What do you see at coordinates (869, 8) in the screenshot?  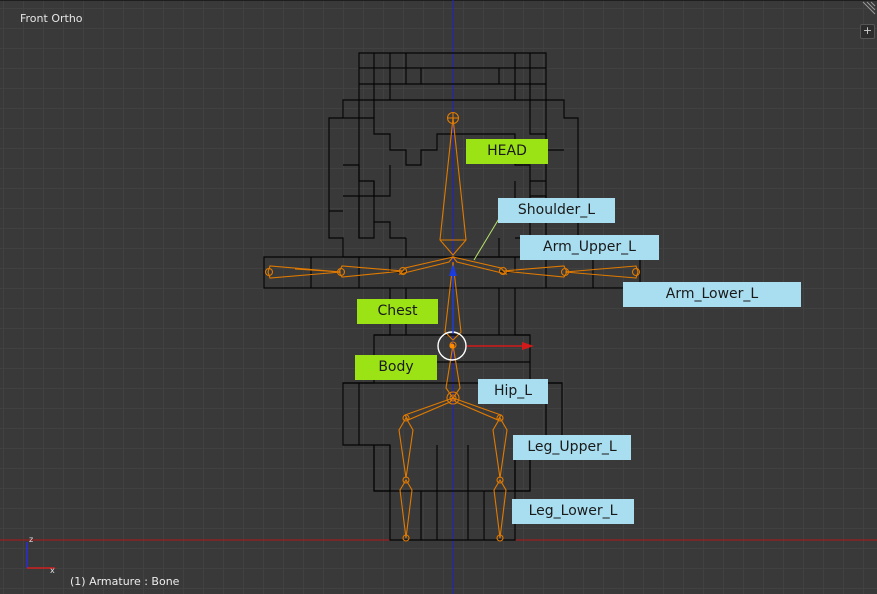 I see `corner-split-icon` at bounding box center [869, 8].